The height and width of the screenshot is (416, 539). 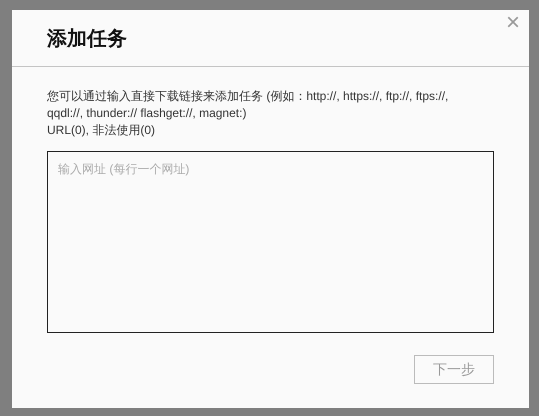 What do you see at coordinates (101, 130) in the screenshot?
I see `url-count-text: URL(0), 非法使用(0)` at bounding box center [101, 130].